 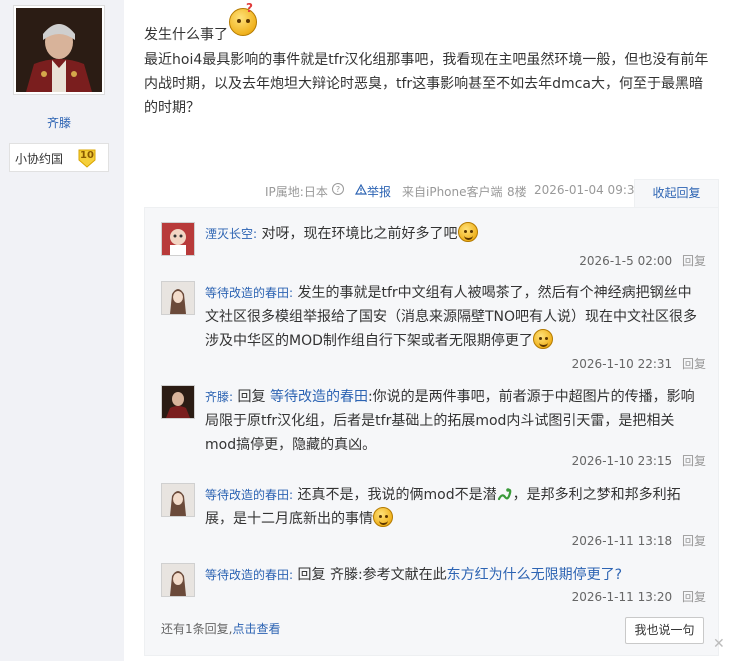 I want to click on report-label: 举报, so click(x=379, y=192).